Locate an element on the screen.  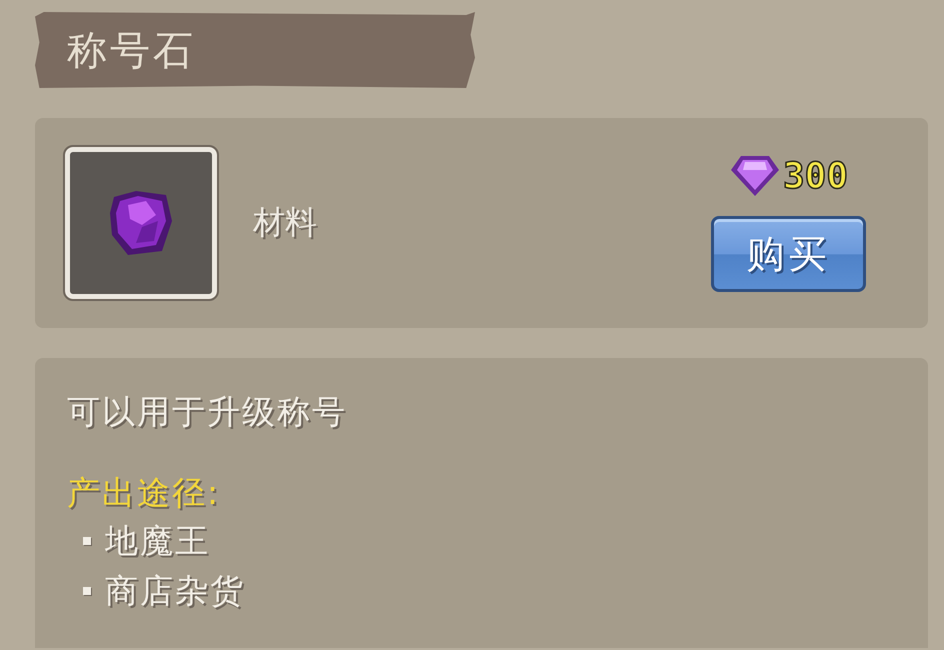
source-item: 商店杂货 is located at coordinates (175, 591).